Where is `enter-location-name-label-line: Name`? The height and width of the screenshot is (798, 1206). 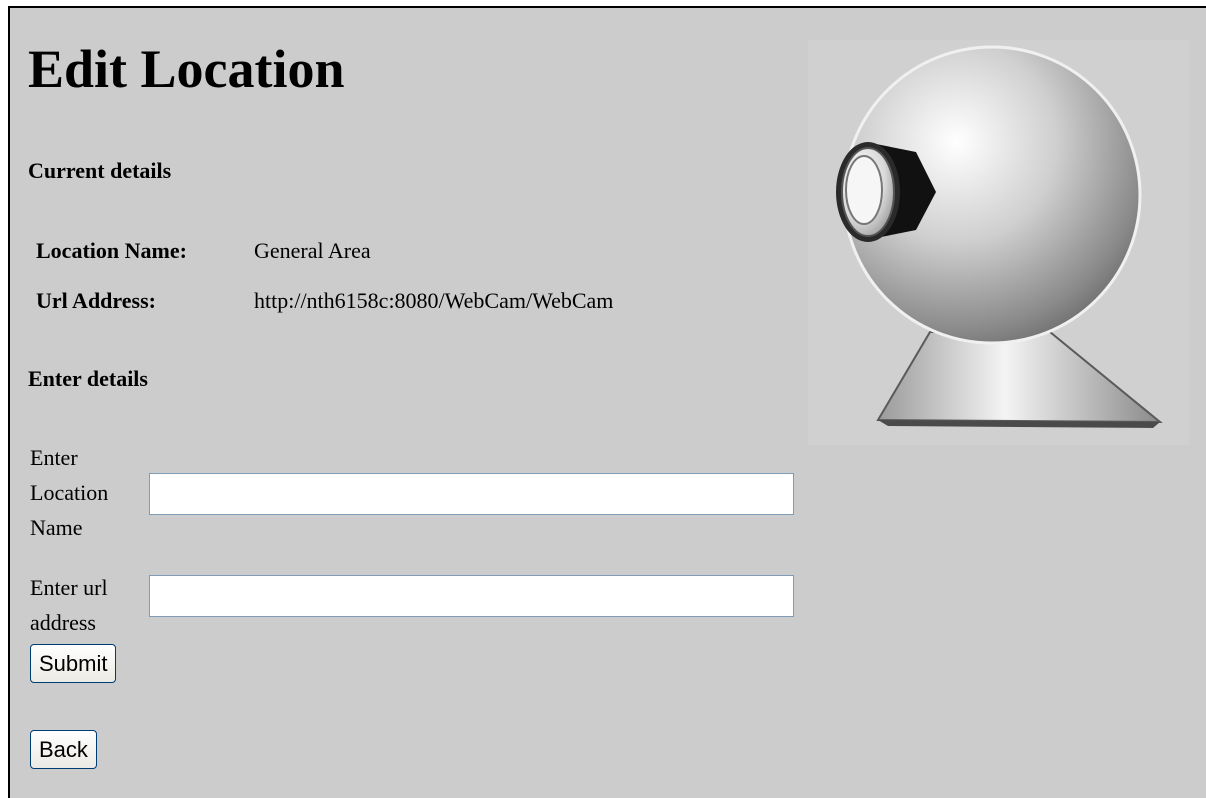 enter-location-name-label-line: Name is located at coordinates (56, 527).